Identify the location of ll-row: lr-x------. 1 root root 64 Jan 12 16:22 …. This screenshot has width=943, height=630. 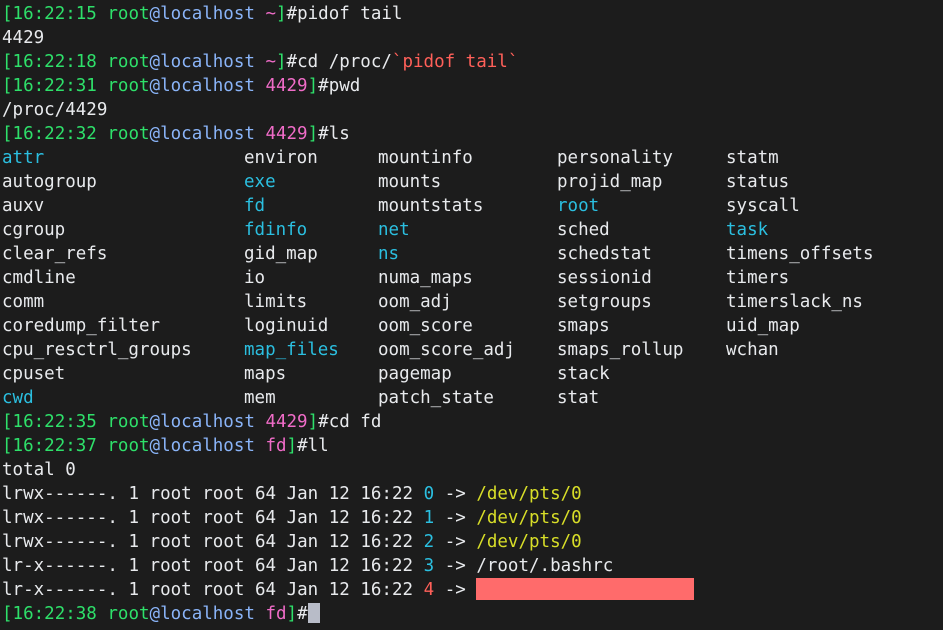
(472, 566).